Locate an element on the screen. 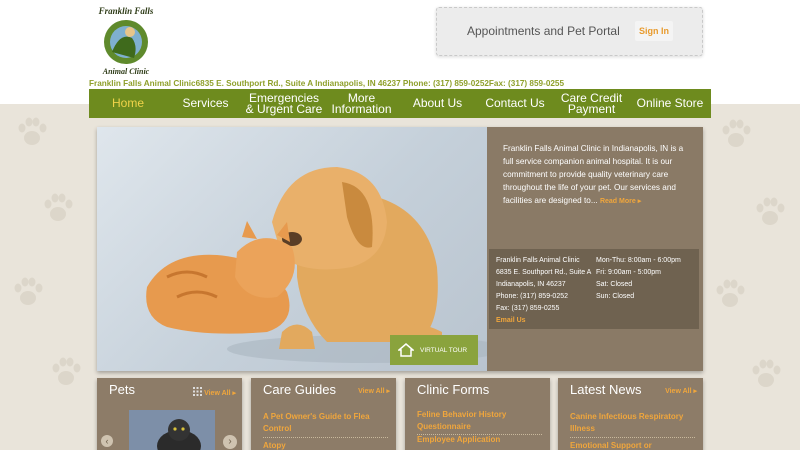  pet-photo is located at coordinates (172, 430).